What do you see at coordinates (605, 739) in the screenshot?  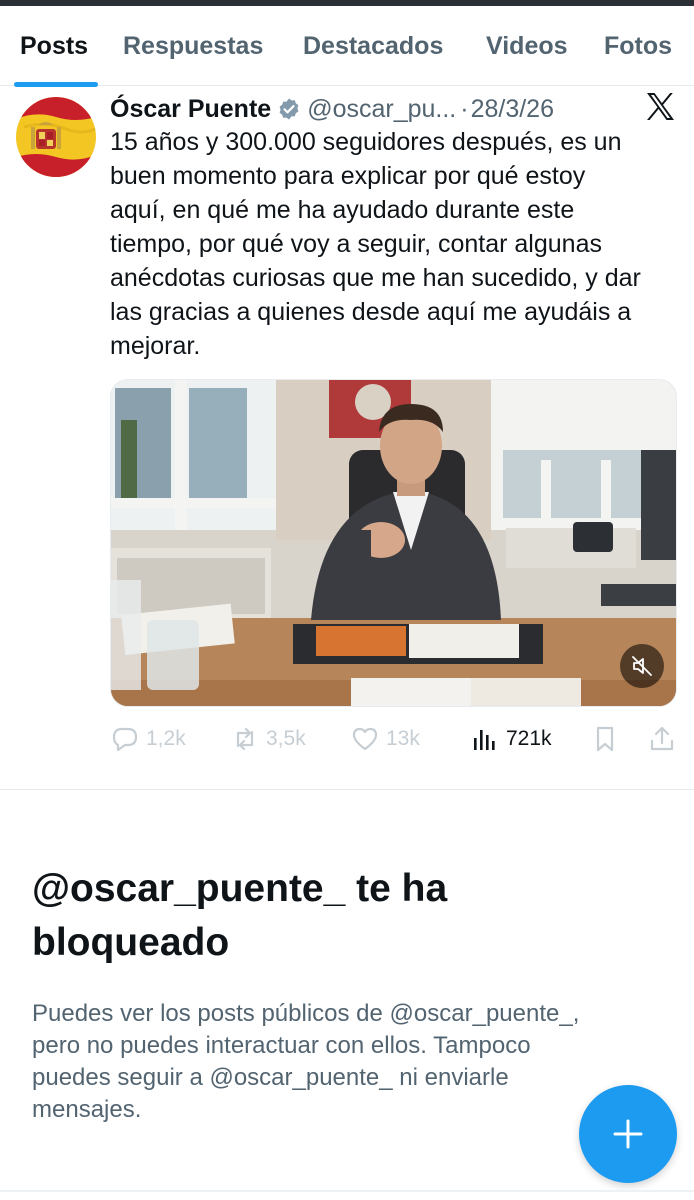 I see `bookmark-icon` at bounding box center [605, 739].